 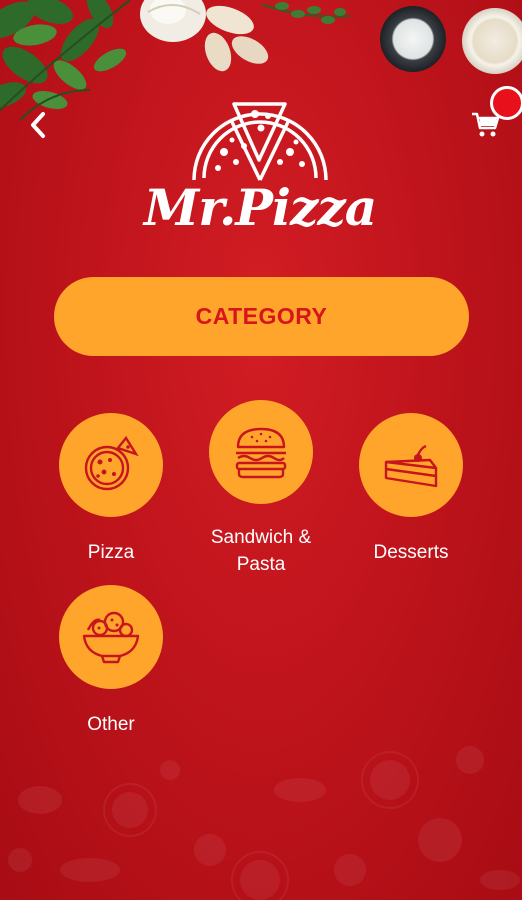 I want to click on category-item-pizza: Pizza, so click(x=111, y=489).